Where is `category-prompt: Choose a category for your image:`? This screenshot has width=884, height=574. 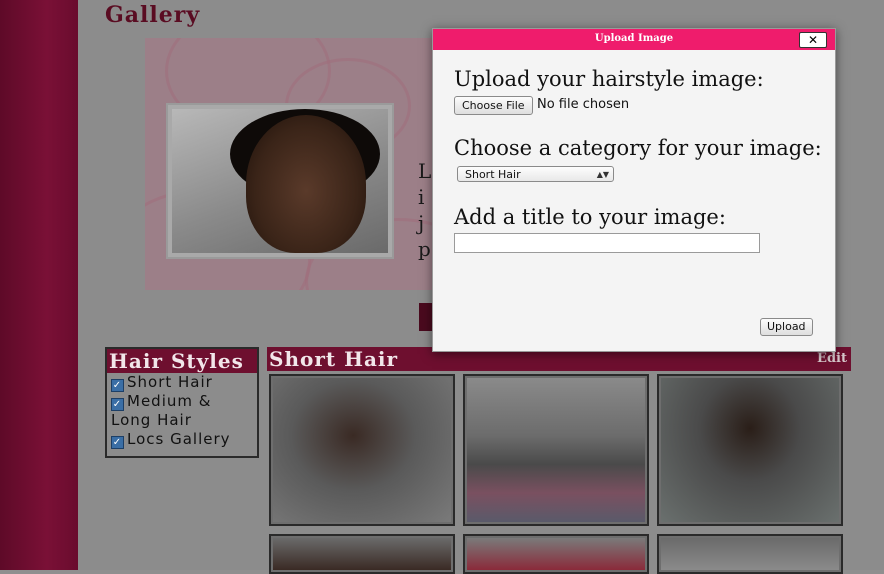
category-prompt: Choose a category for your image: is located at coordinates (638, 148).